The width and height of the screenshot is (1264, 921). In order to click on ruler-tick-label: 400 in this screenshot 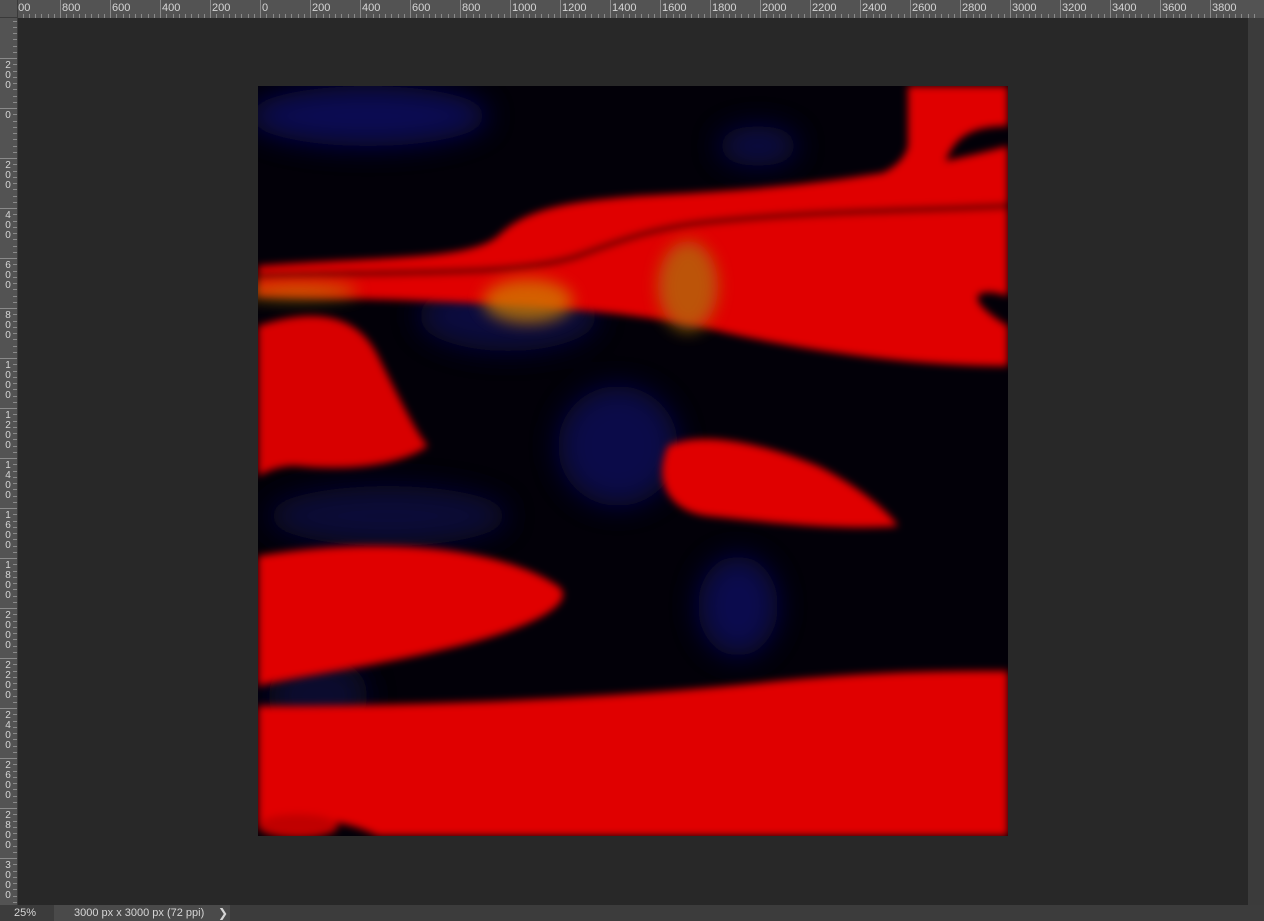, I will do `click(371, 8)`.